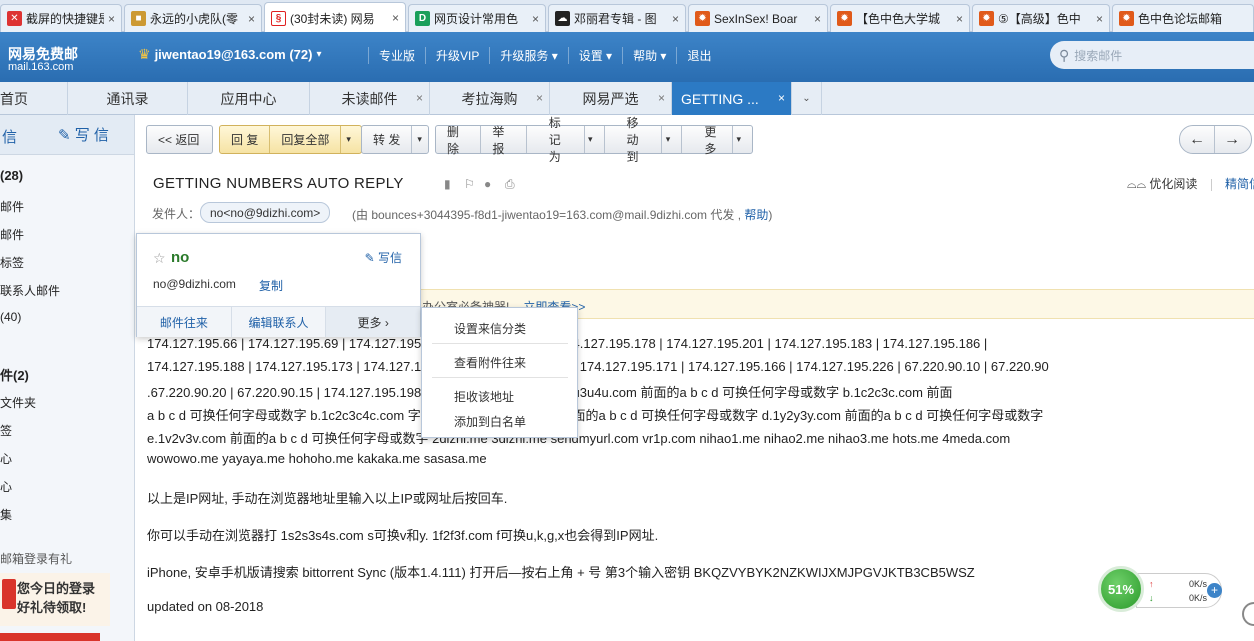 The image size is (1254, 641). What do you see at coordinates (34, 98) in the screenshot?
I see `tab-home: 首页` at bounding box center [34, 98].